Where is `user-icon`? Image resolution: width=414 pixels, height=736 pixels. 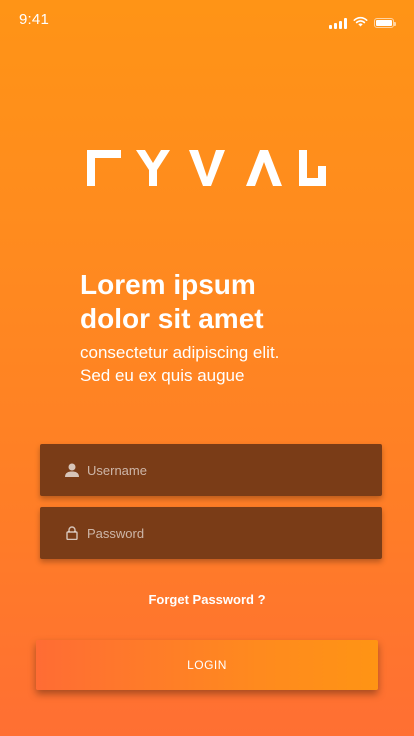
user-icon is located at coordinates (72, 470).